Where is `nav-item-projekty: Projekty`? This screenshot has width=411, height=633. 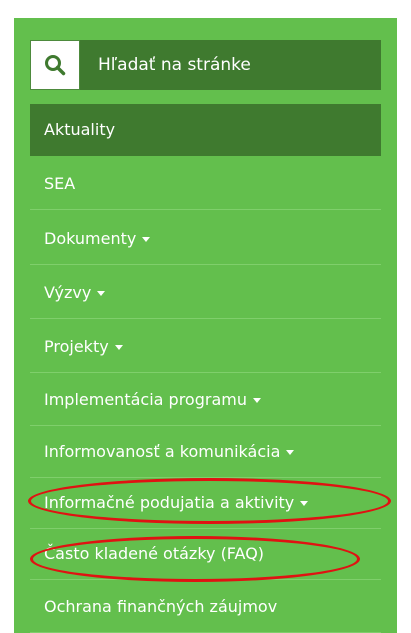 nav-item-projekty: Projekty is located at coordinates (205, 347).